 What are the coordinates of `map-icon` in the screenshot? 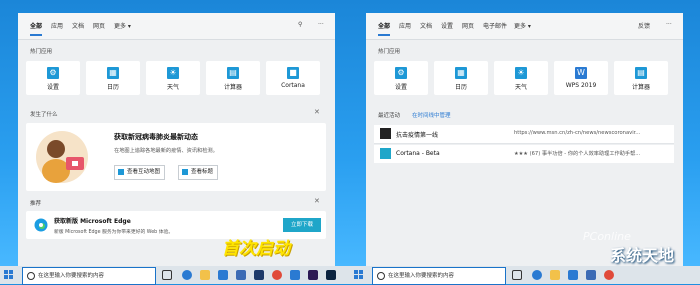 It's located at (121, 172).